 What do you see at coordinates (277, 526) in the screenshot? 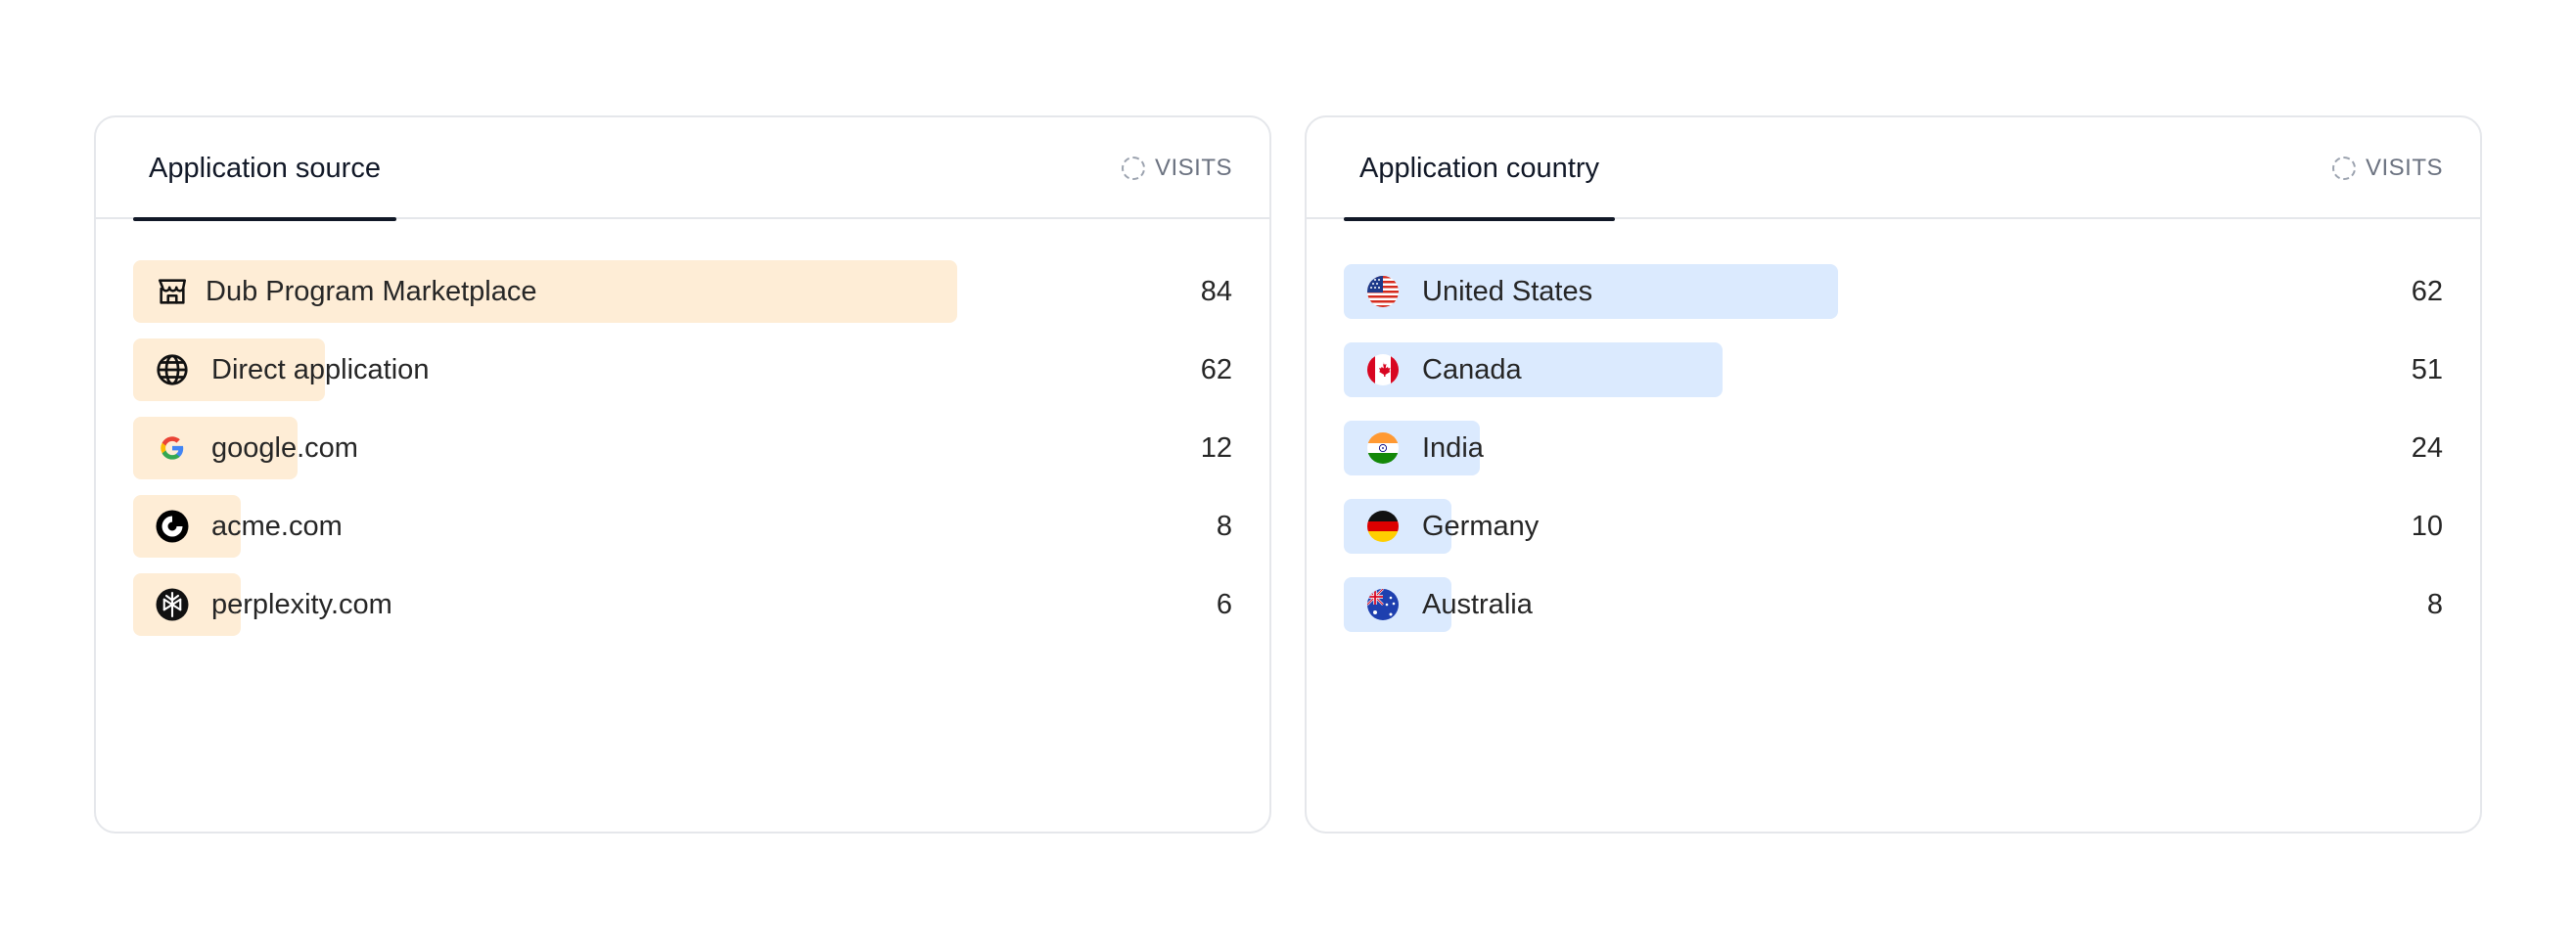
I see `list-item-label: acme.com` at bounding box center [277, 526].